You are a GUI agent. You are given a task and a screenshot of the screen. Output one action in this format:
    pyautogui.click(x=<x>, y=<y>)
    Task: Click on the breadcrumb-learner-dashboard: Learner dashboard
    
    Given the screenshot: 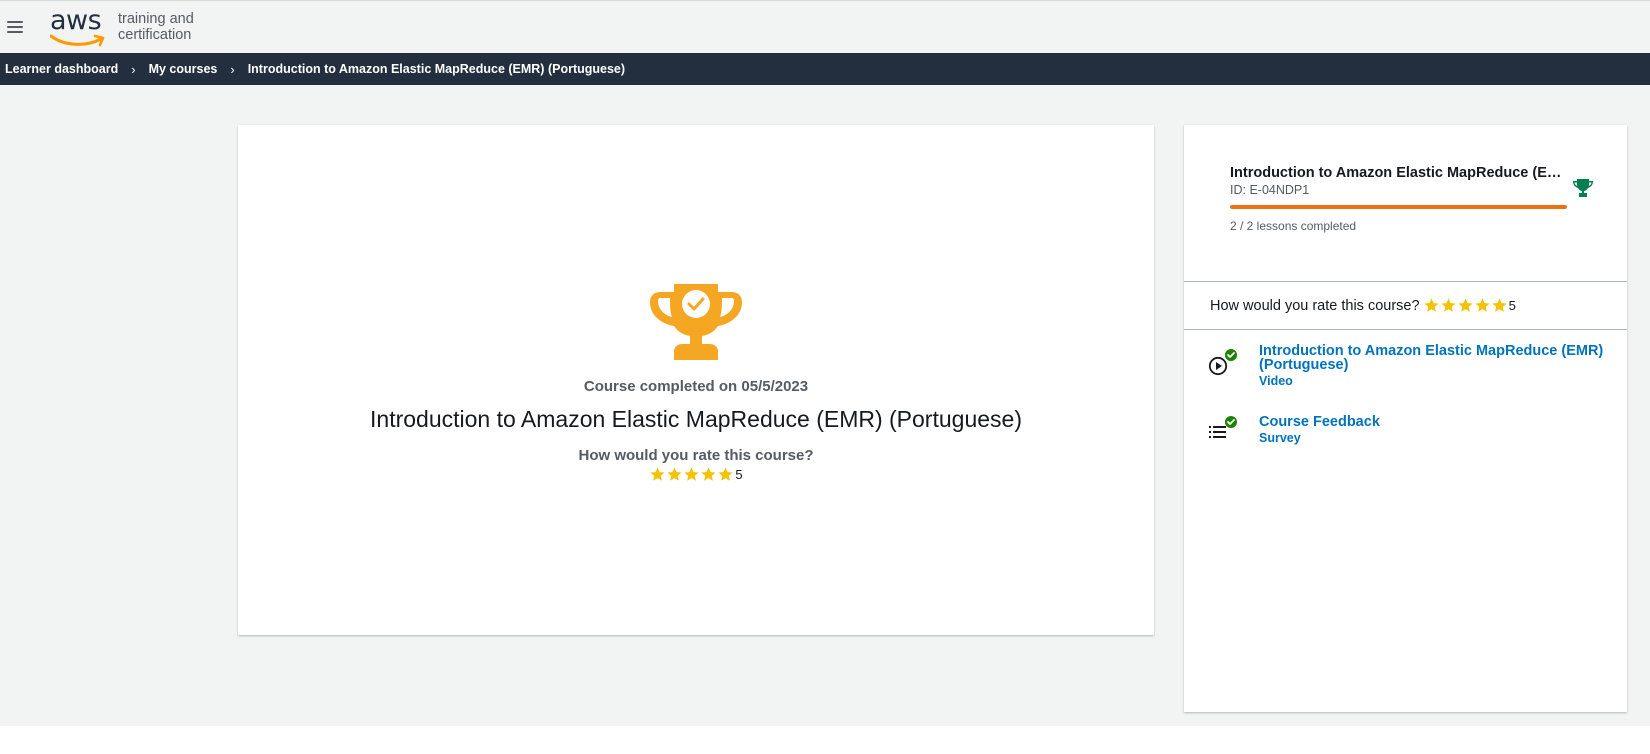 What is the action you would take?
    pyautogui.click(x=61, y=69)
    